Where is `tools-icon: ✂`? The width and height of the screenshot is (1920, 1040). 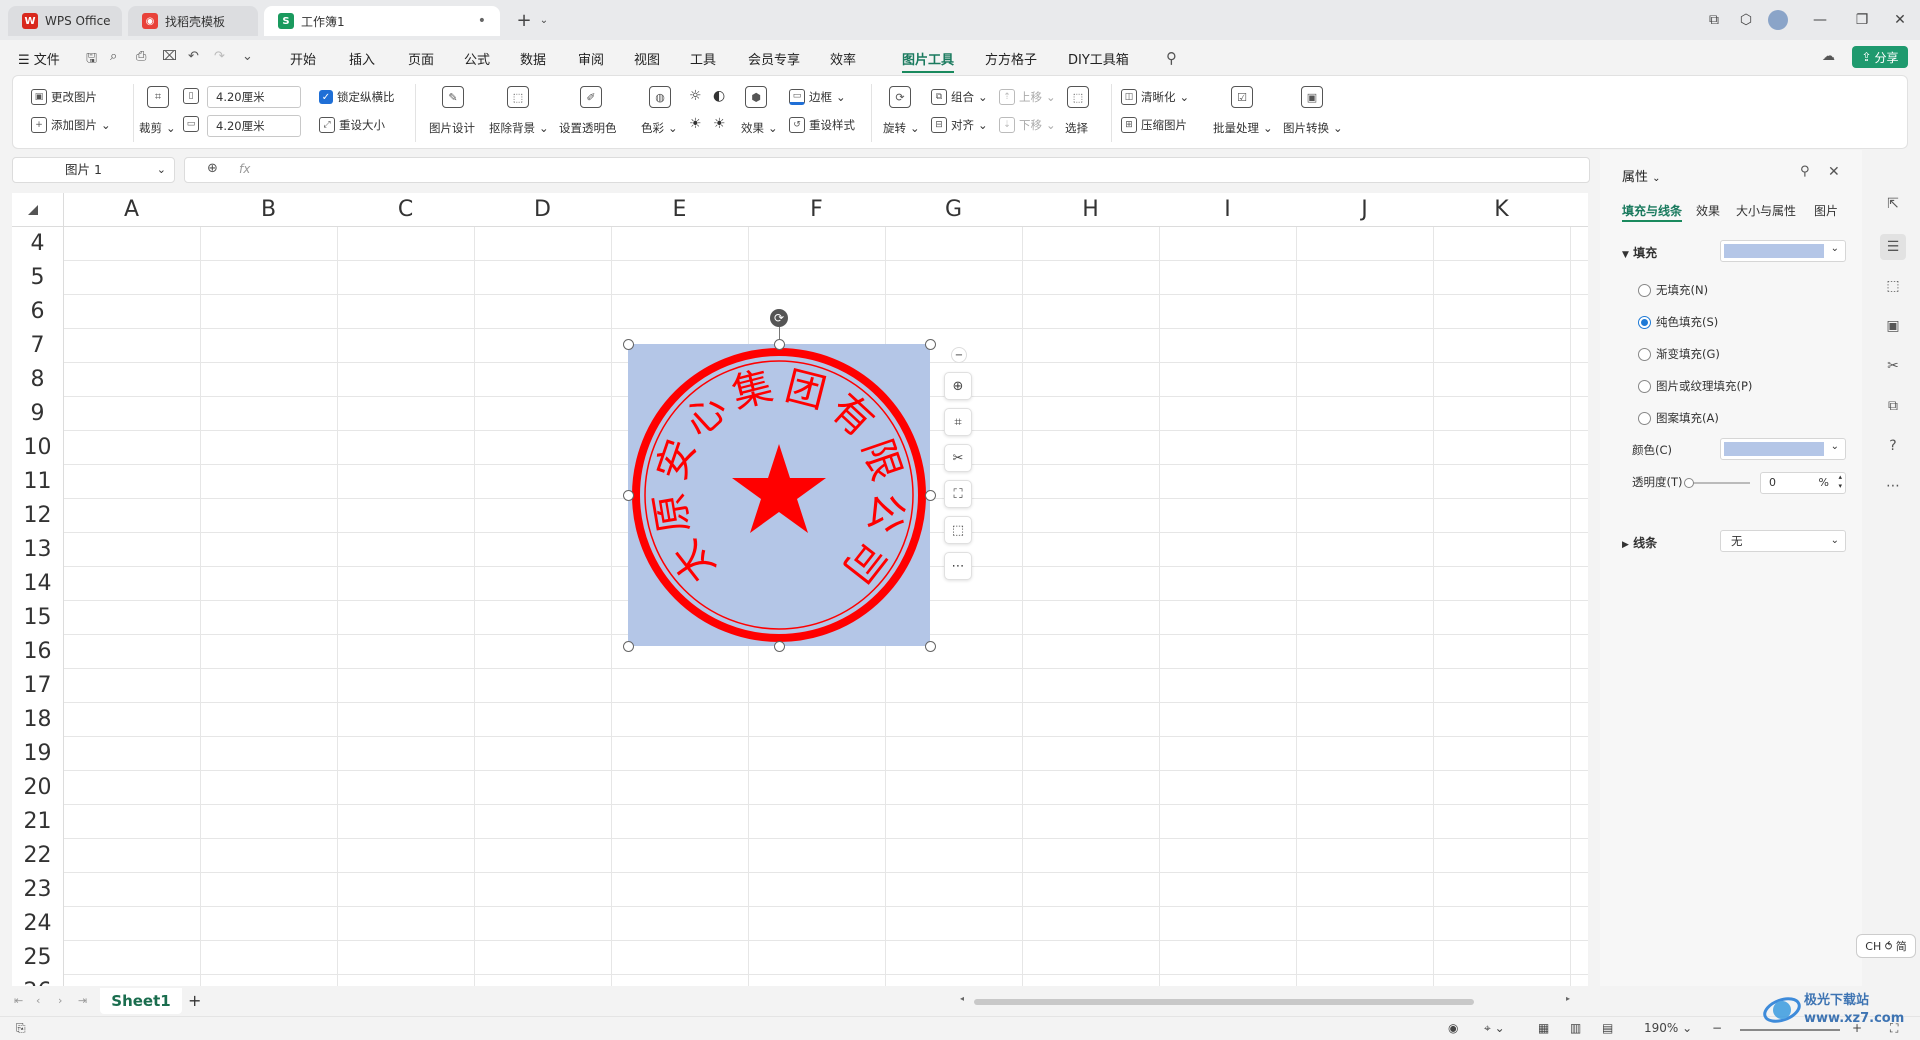
tools-icon: ✂ is located at coordinates (958, 458).